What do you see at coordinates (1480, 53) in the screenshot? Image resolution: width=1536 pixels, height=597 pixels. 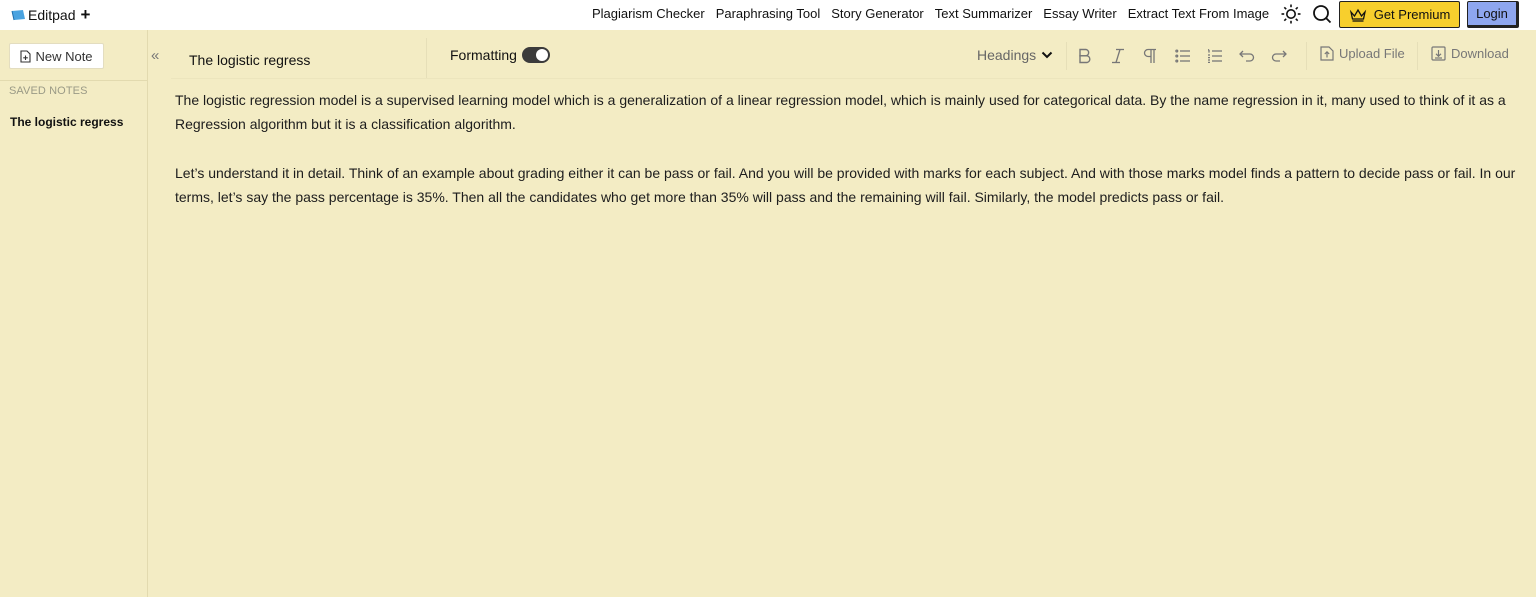 I see `download-label: Download` at bounding box center [1480, 53].